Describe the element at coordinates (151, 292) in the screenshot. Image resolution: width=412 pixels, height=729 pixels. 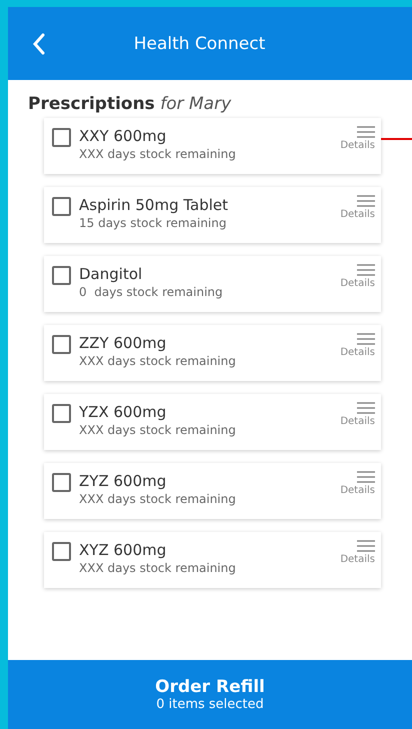
I see `stock-remaining: 0 days stock remaining` at that location.